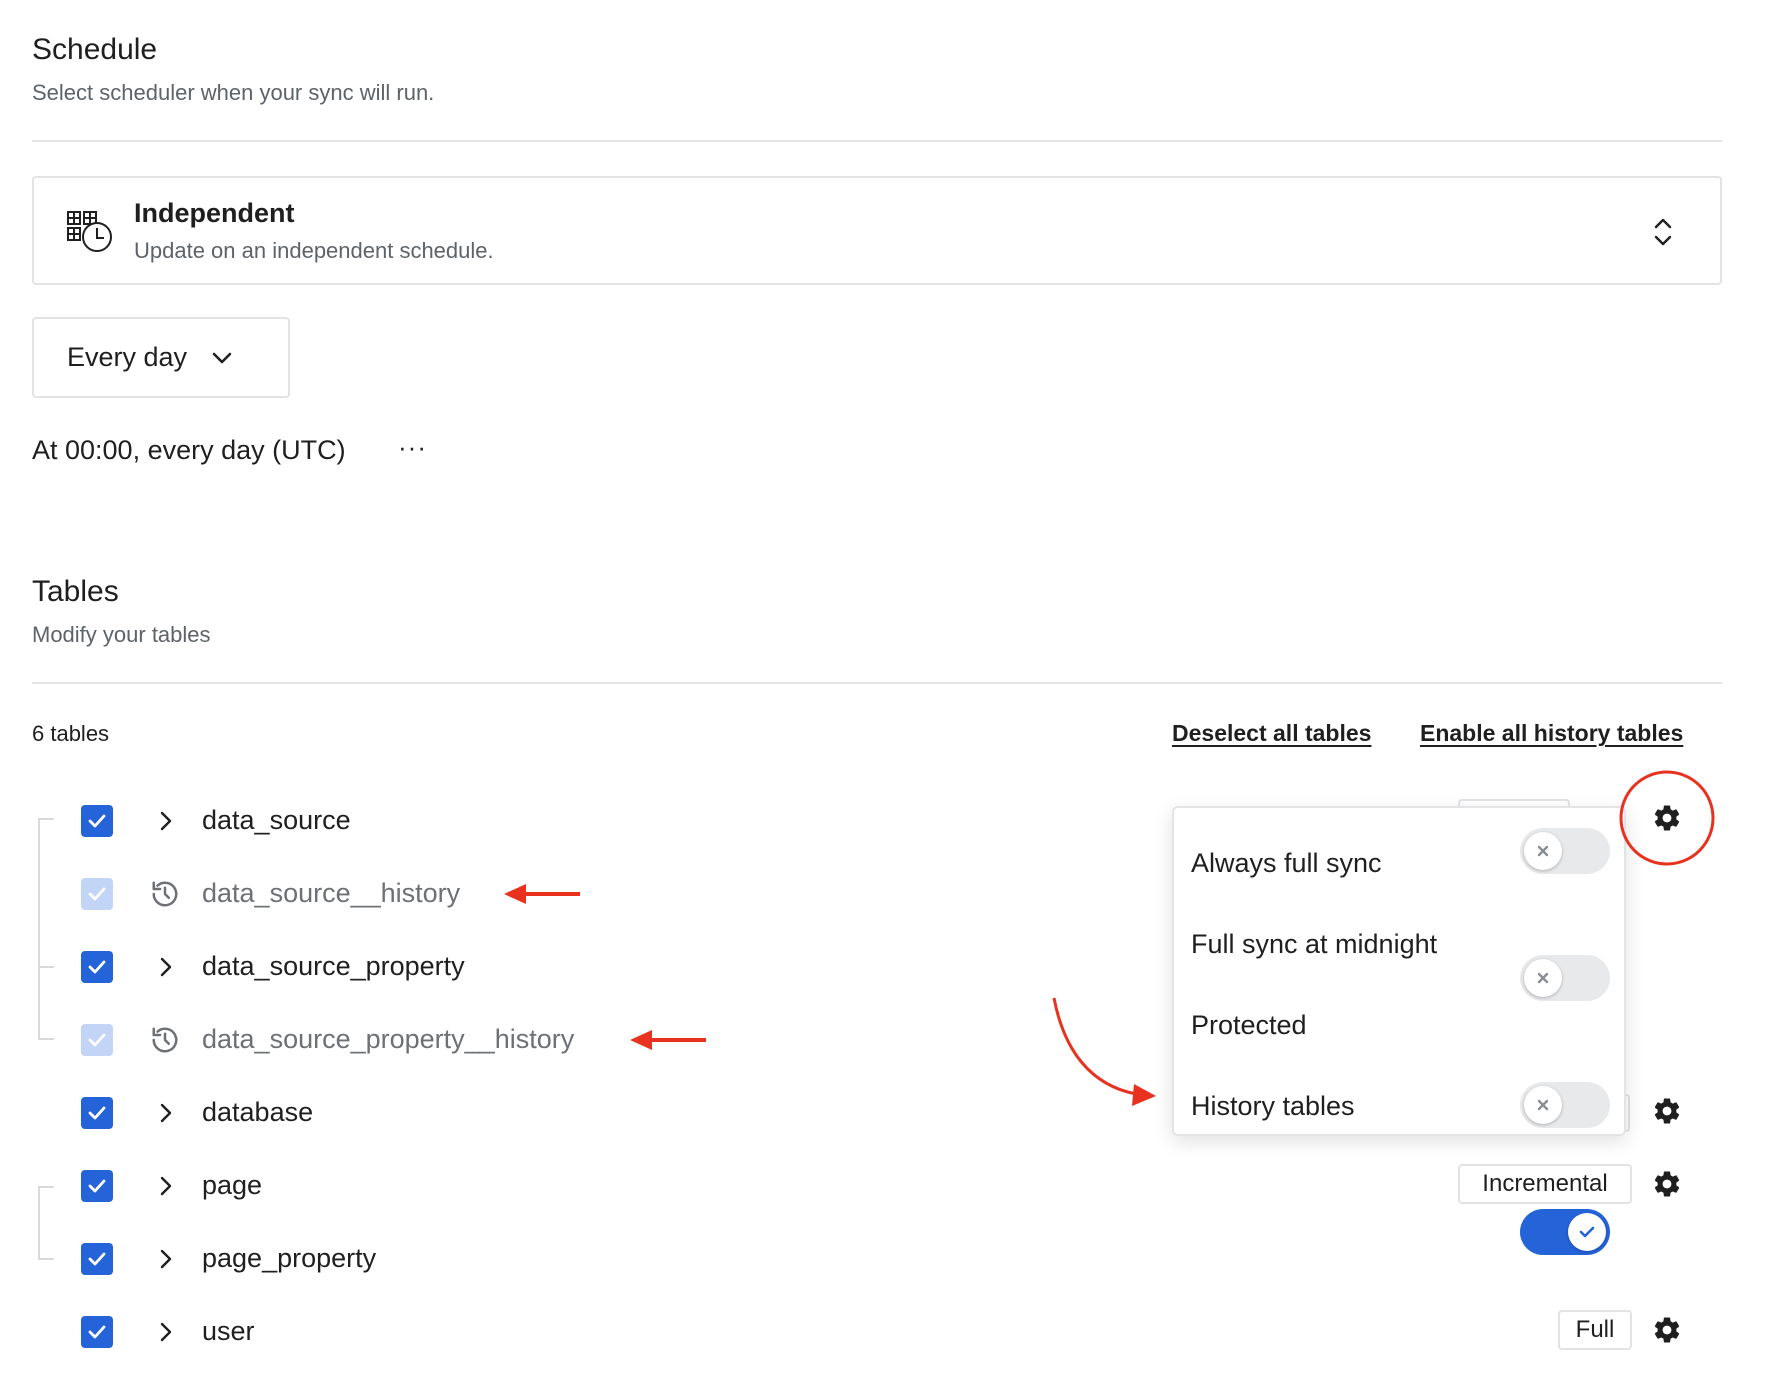 The image size is (1766, 1382). What do you see at coordinates (412, 447) in the screenshot?
I see `more-options-button: ···` at bounding box center [412, 447].